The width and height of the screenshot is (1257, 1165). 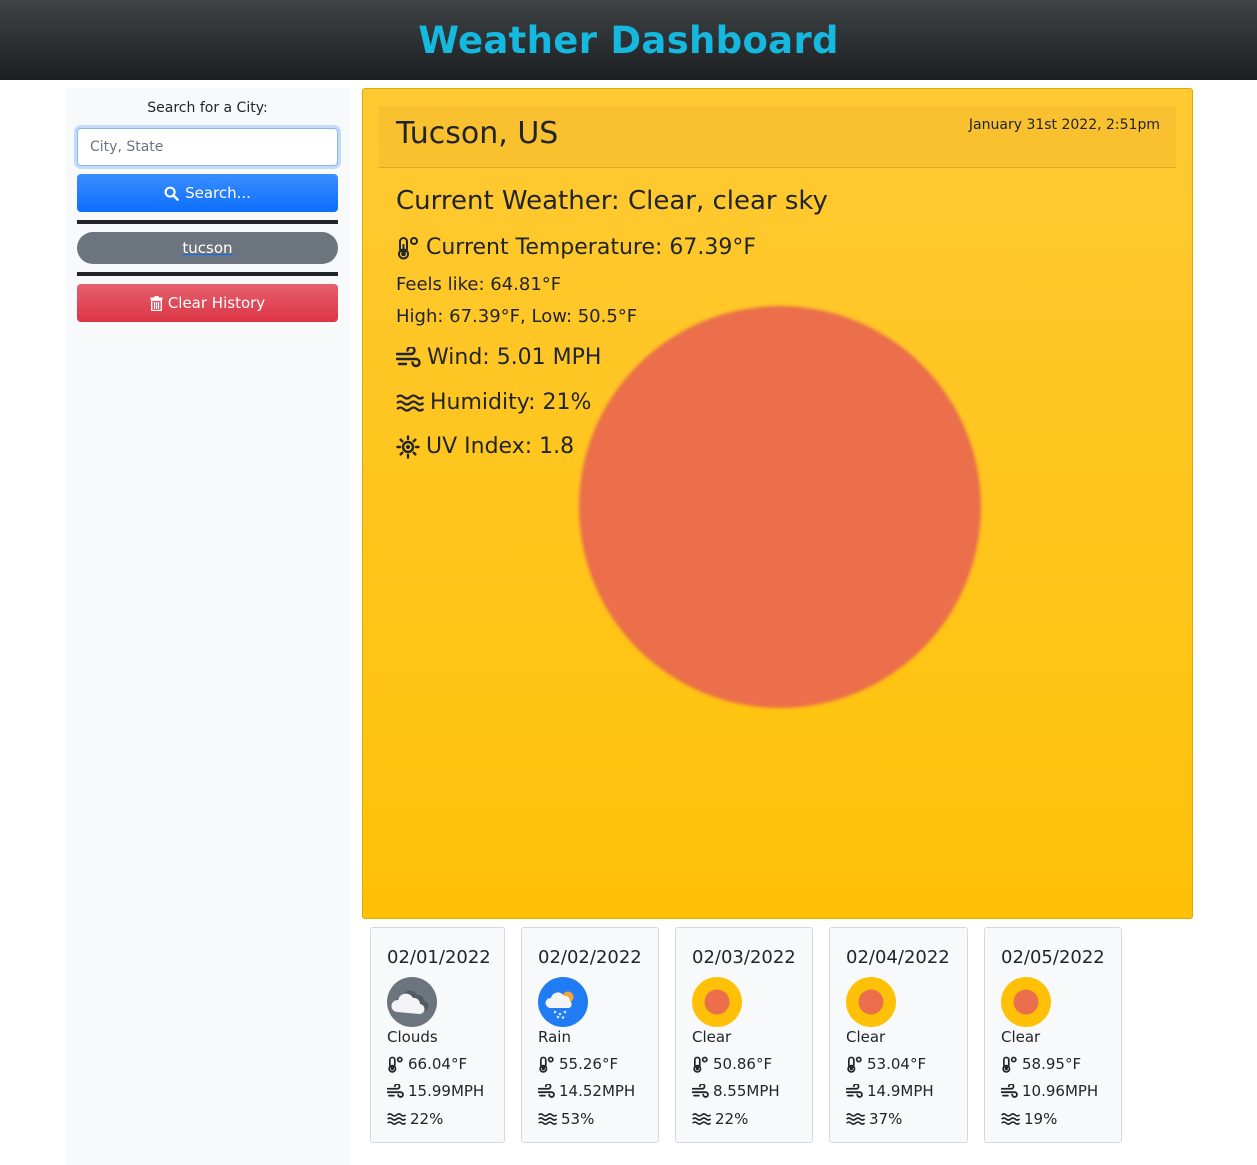 I want to click on forecast-card: 02/01/2022 Clouds 66.04°F 15.99MPH 22%, so click(x=437, y=1035).